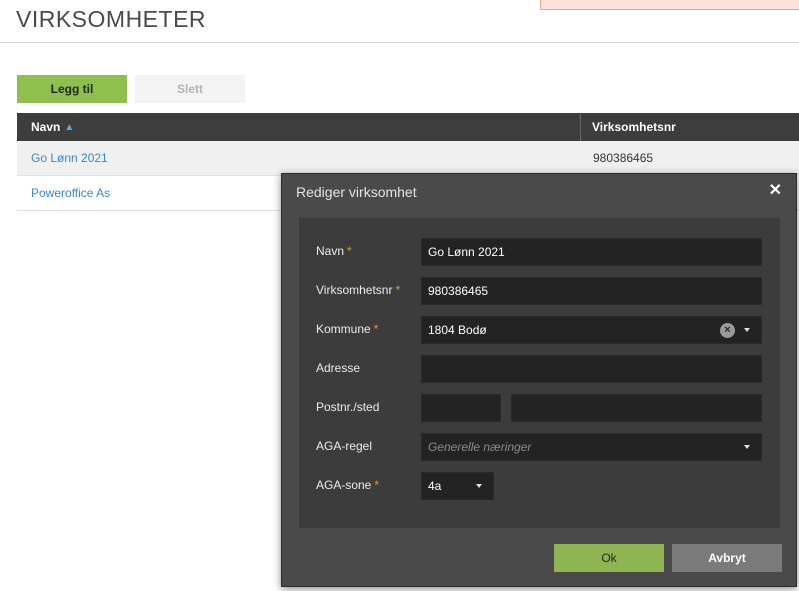  Describe the element at coordinates (461, 408) in the screenshot. I see `postnr-input` at that location.